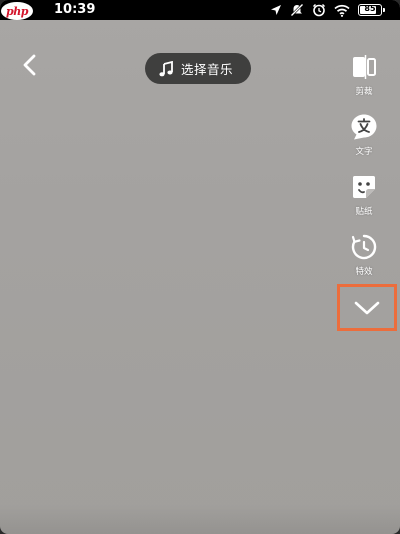 The height and width of the screenshot is (534, 400). I want to click on back-button, so click(30, 65).